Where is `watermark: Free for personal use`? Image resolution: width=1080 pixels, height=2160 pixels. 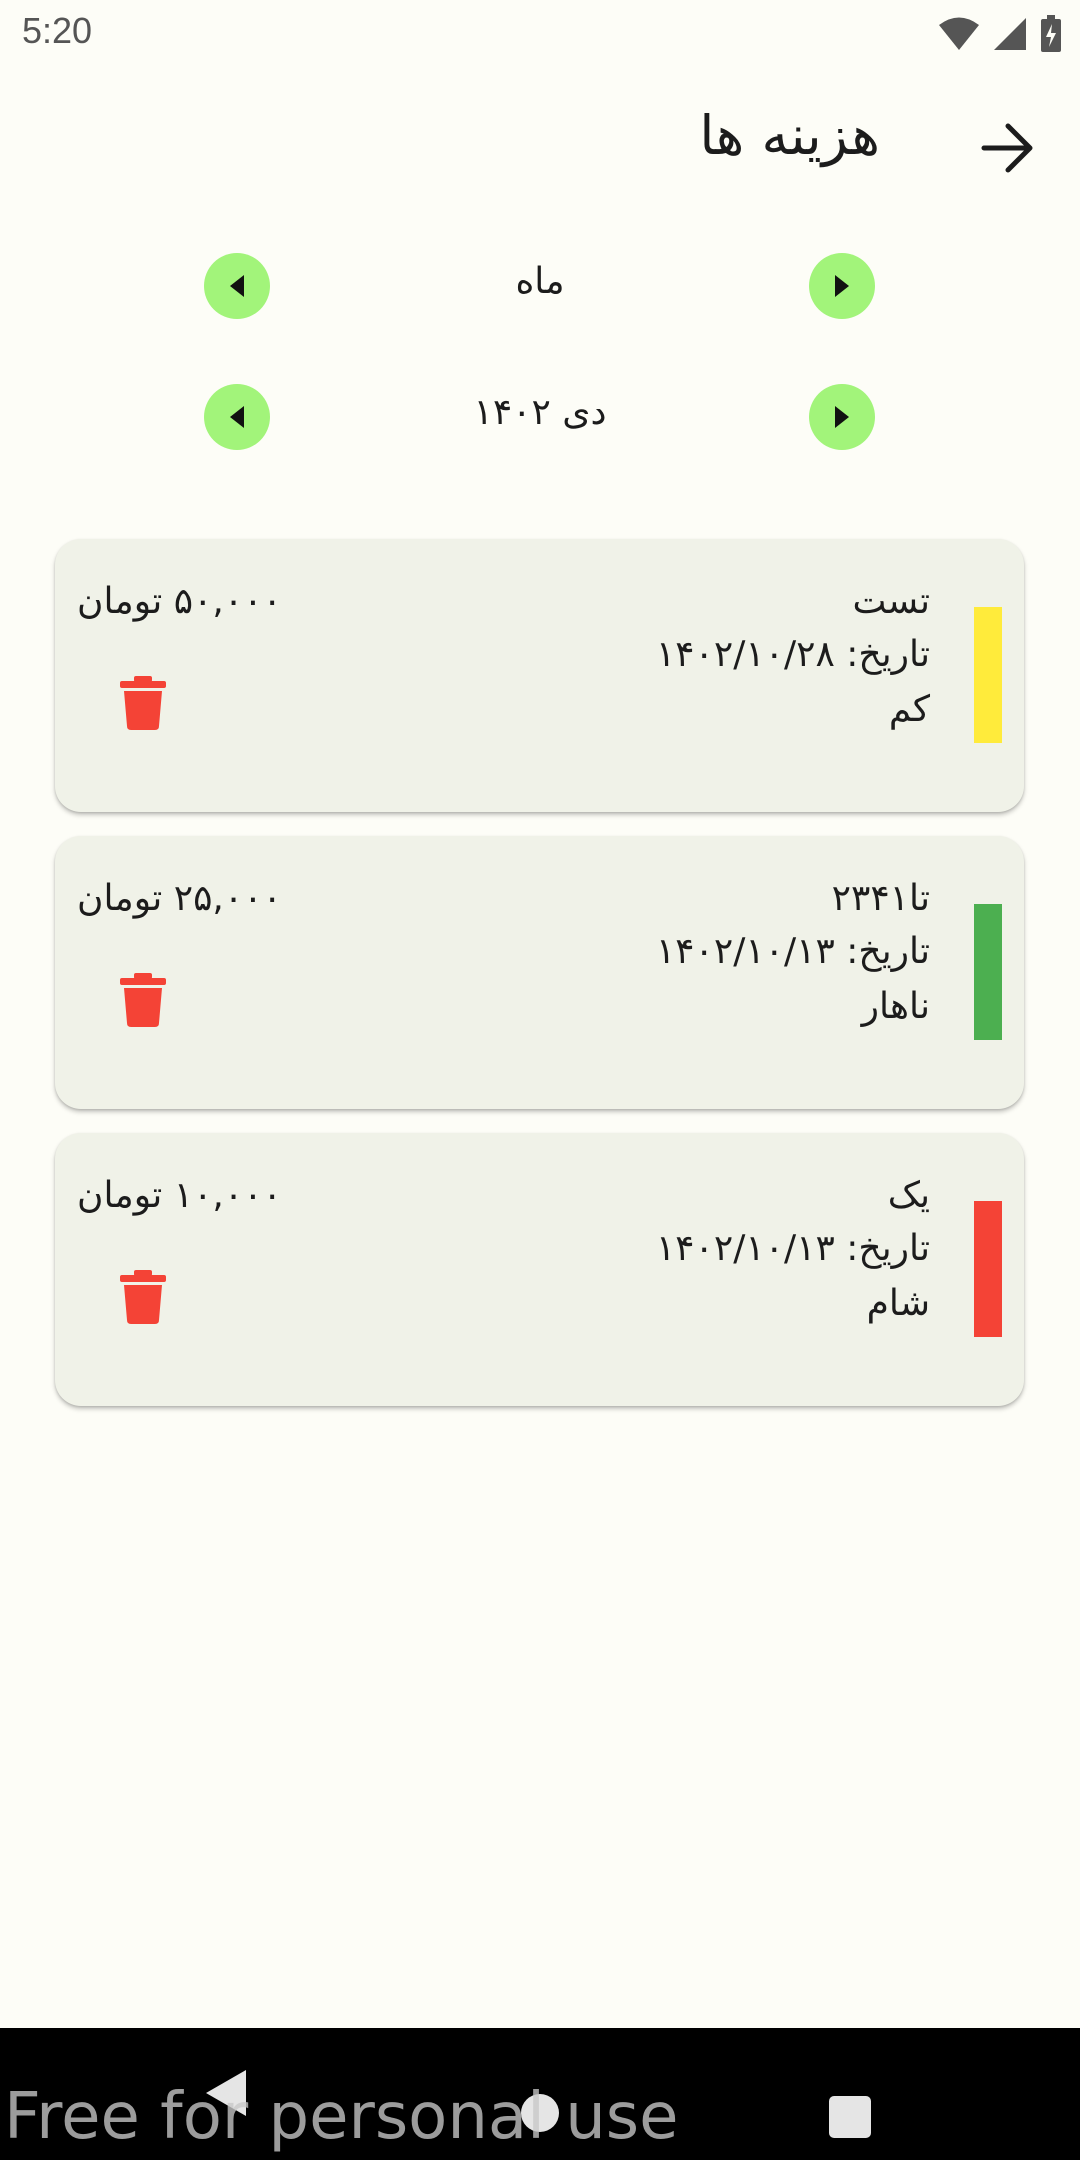 watermark: Free for personal use is located at coordinates (341, 2117).